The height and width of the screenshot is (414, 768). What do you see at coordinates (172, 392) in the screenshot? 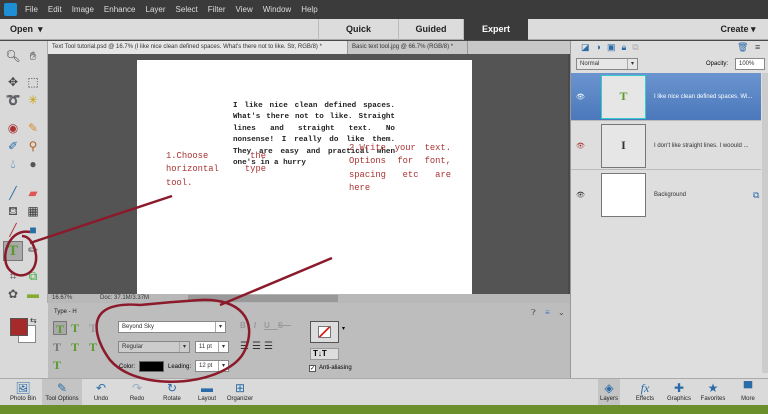
I see `rotate-button: ↻ Rotate` at bounding box center [172, 392].